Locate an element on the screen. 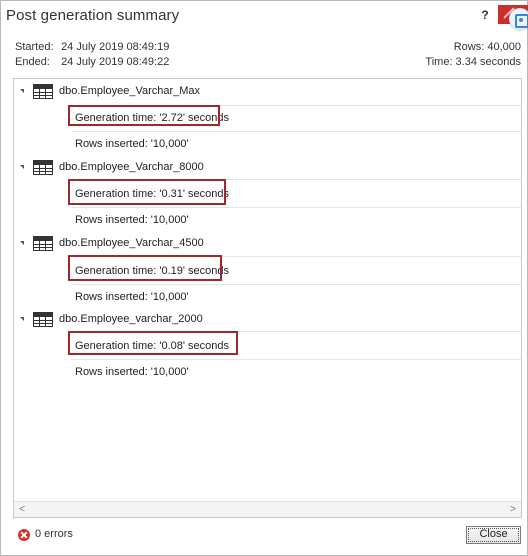  table-node: dbo.Employee_Varchar_4500 is located at coordinates (267, 244).